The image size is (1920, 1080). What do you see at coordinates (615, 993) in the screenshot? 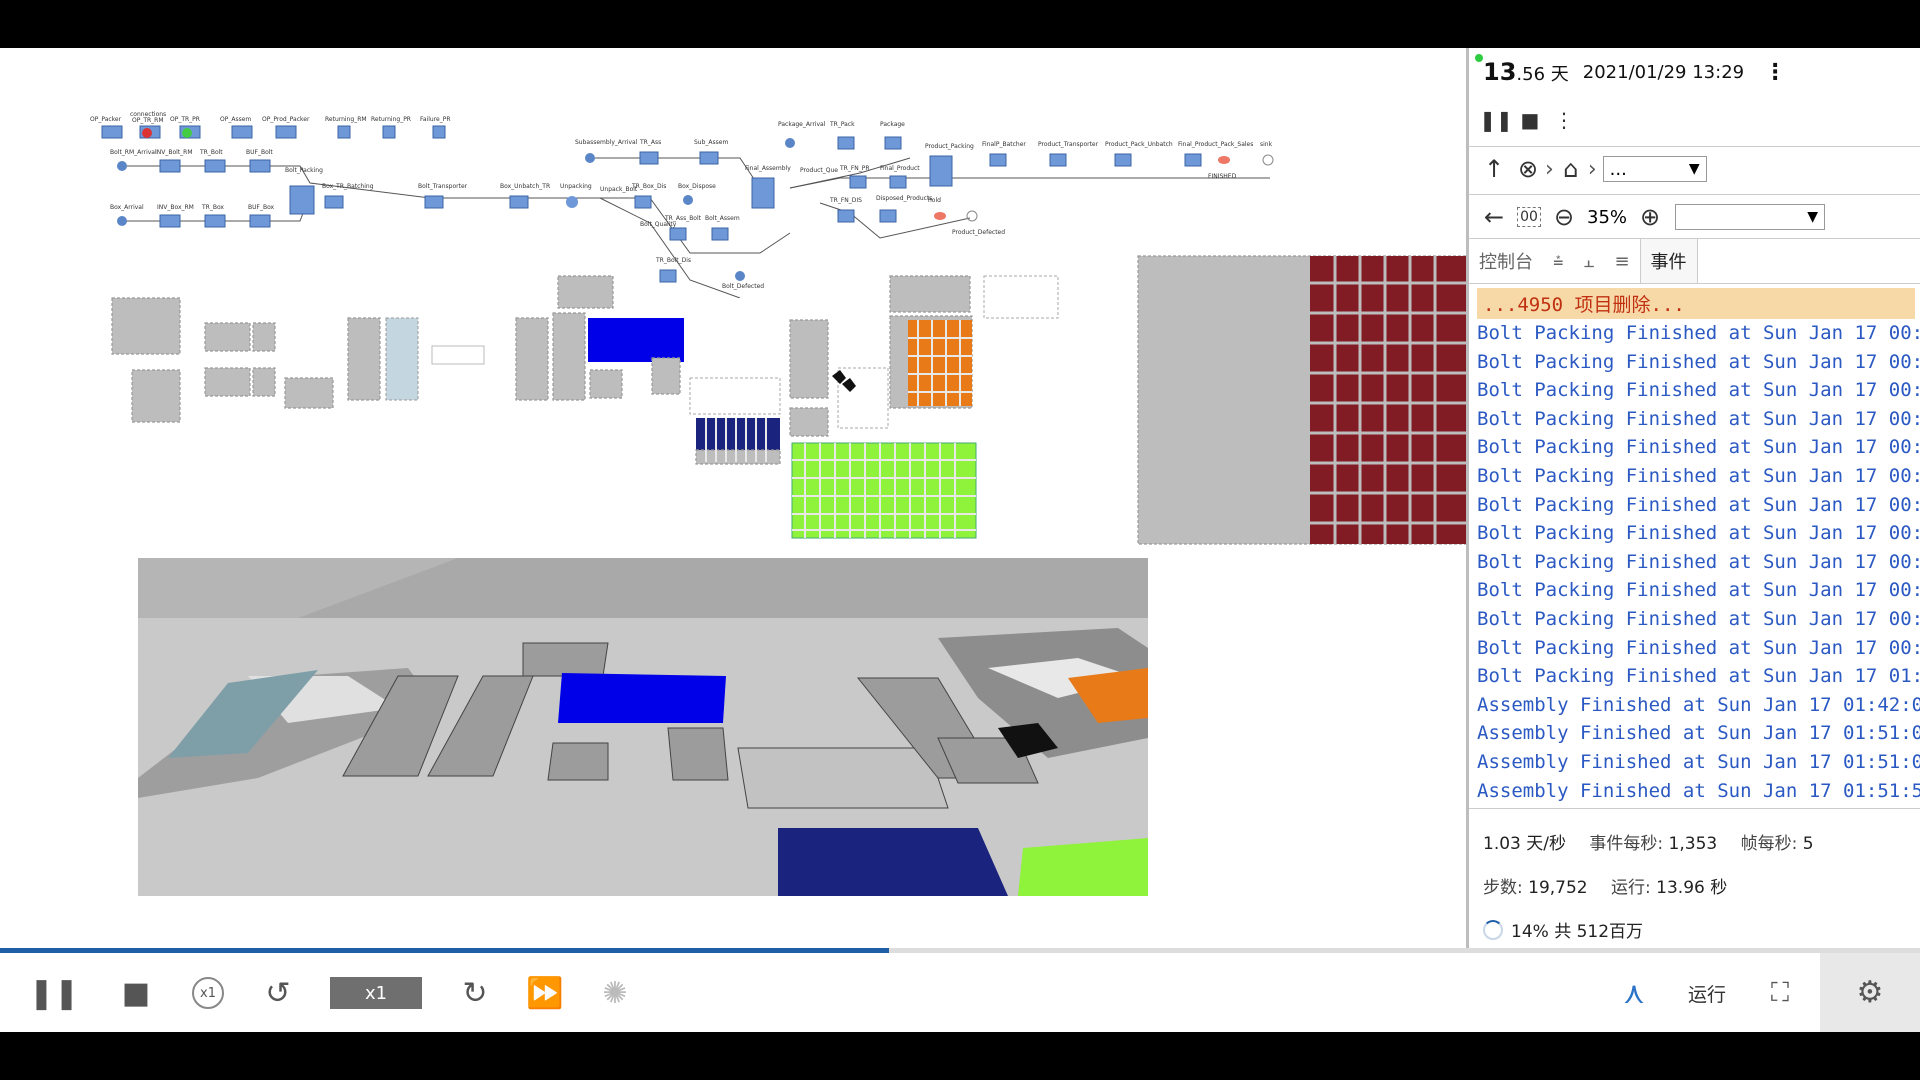
I see `loading-spinner-icon: ✺` at bounding box center [615, 993].